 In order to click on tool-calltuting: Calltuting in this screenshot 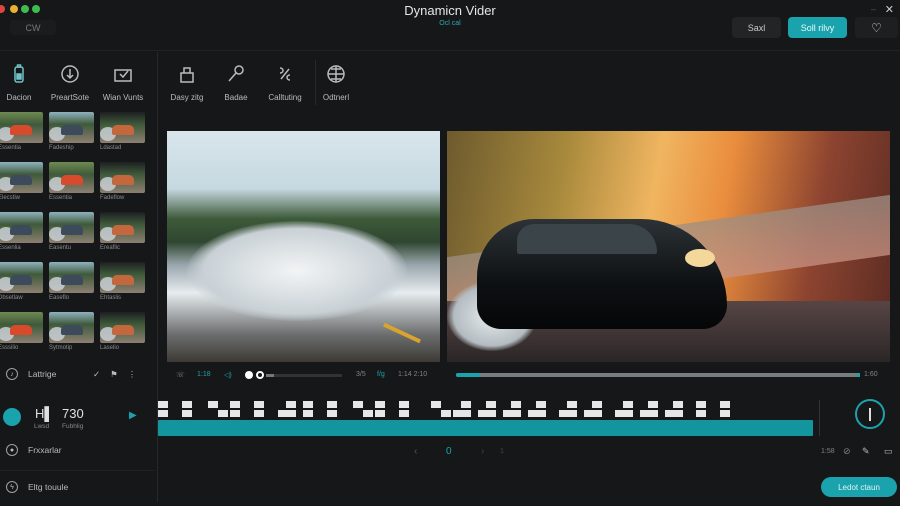, I will do `click(285, 83)`.